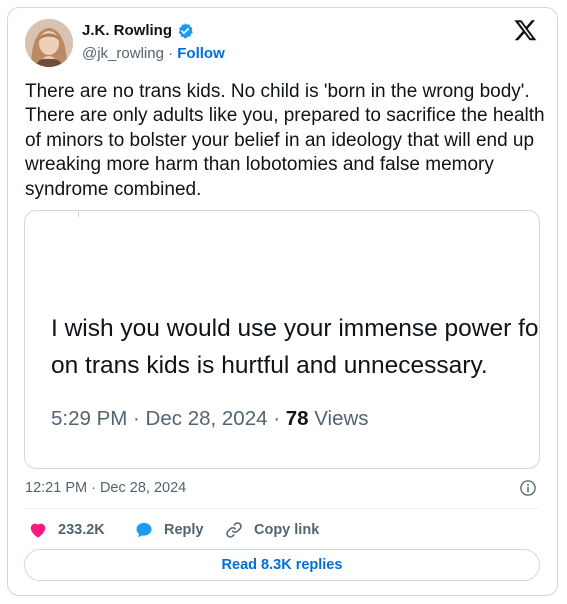 The image size is (567, 604). I want to click on image-meta-time: 5:29 PM · Dec 28, 2024 ·, so click(168, 418).